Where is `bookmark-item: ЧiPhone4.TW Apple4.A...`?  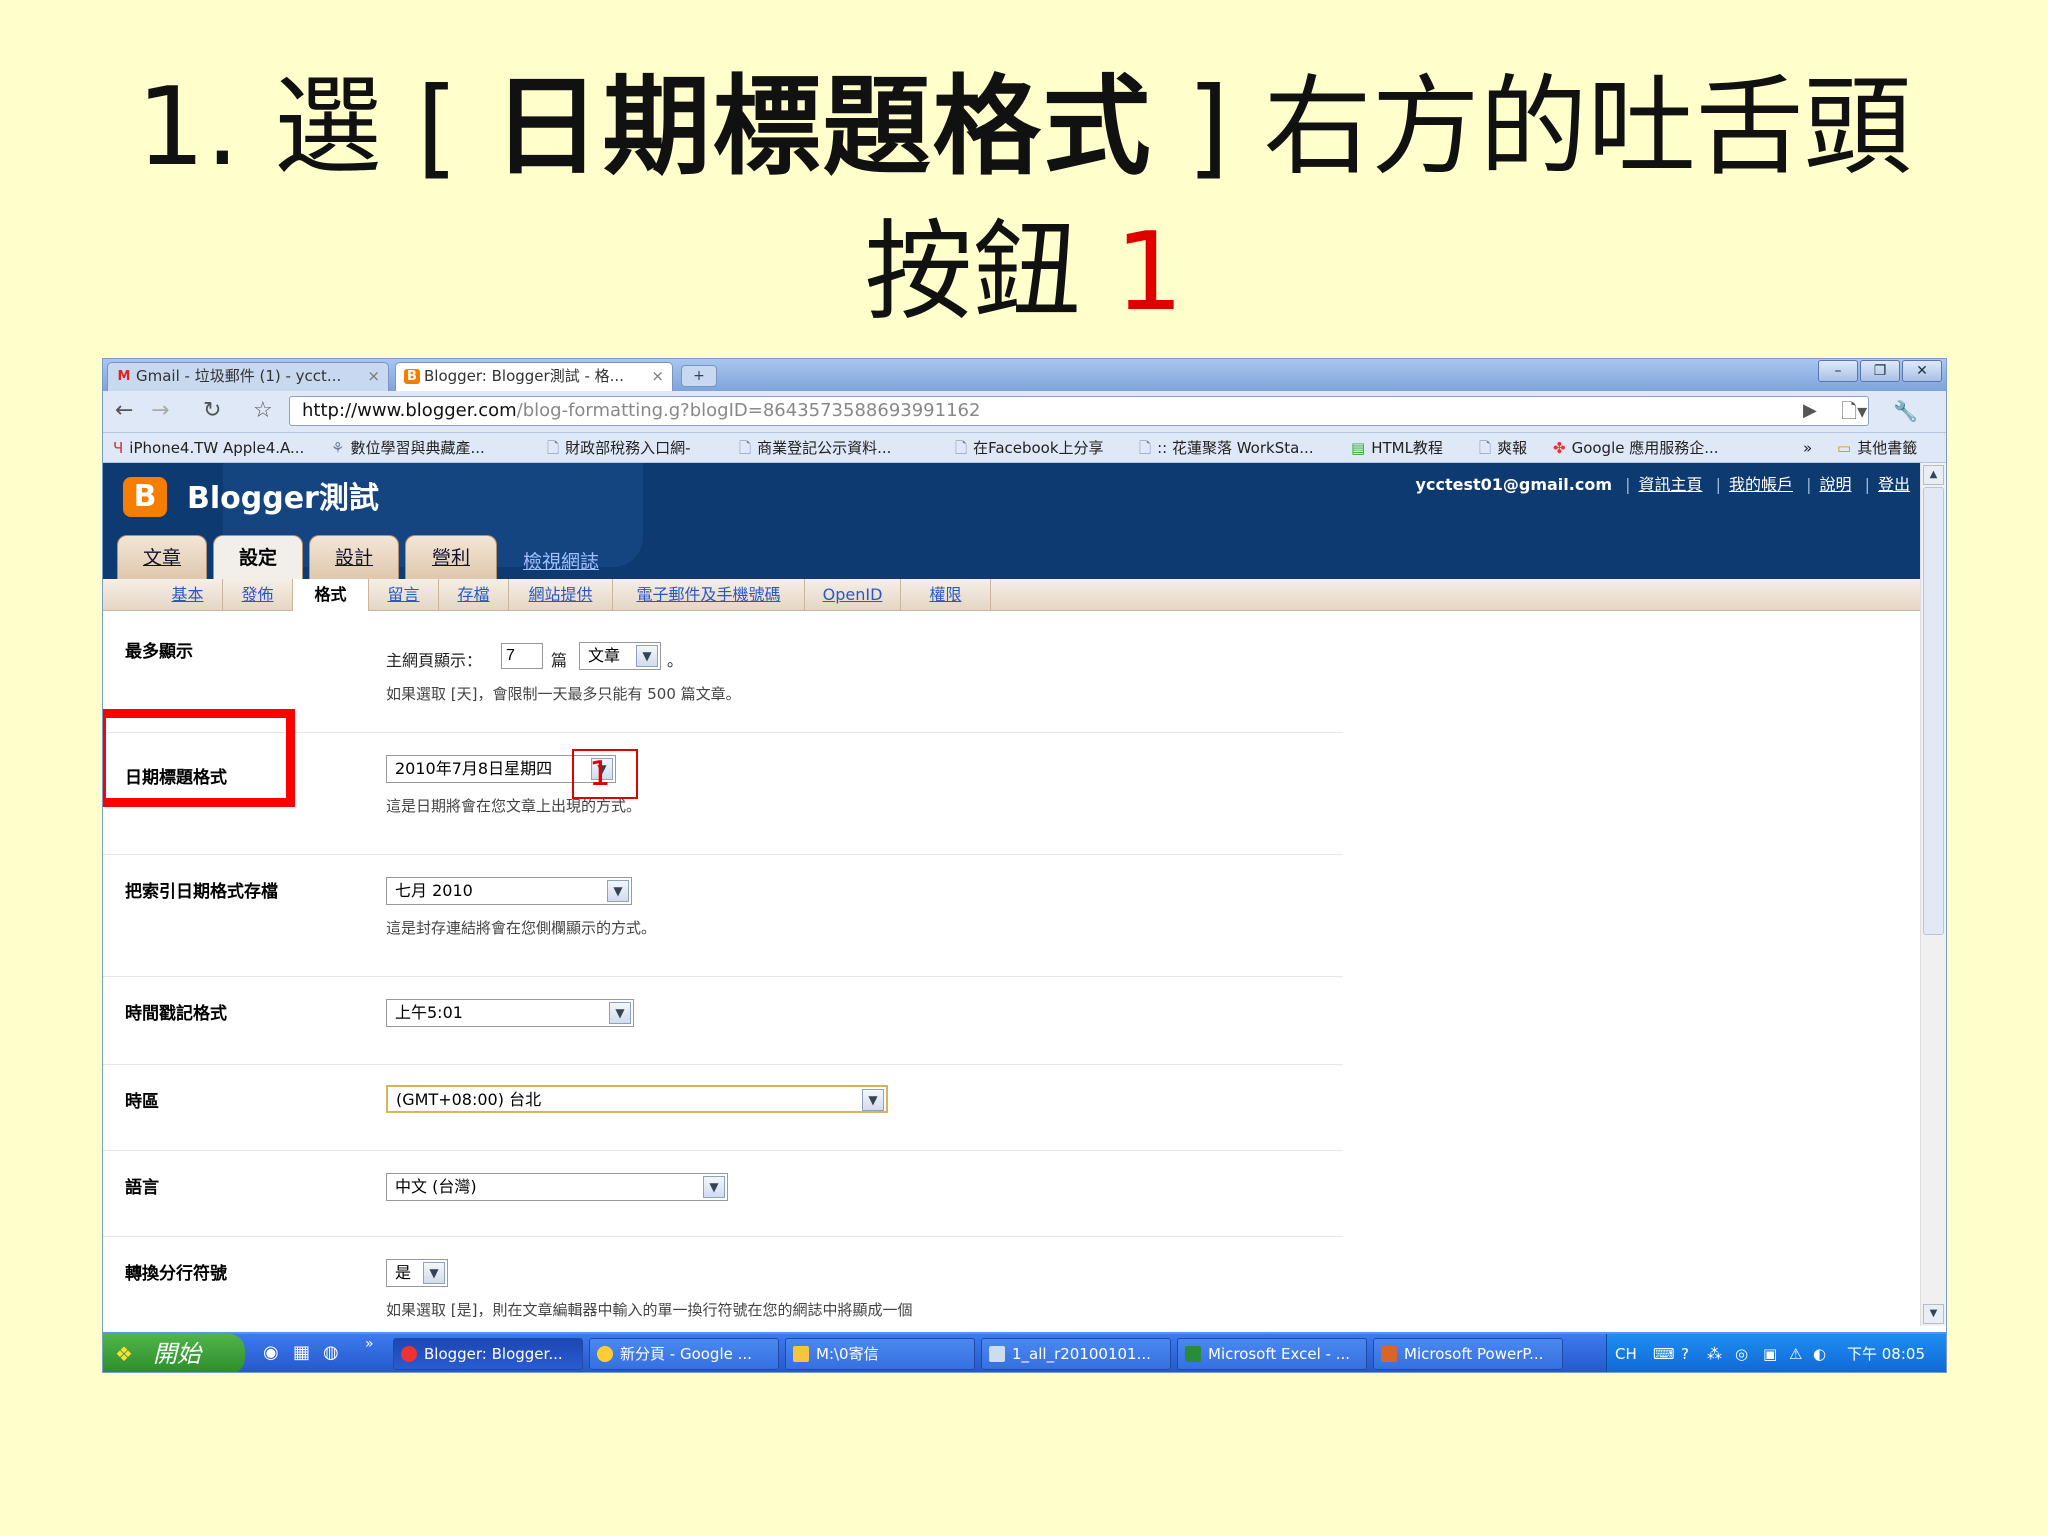
bookmark-item: ЧiPhone4.TW Apple4.A... is located at coordinates (208, 448).